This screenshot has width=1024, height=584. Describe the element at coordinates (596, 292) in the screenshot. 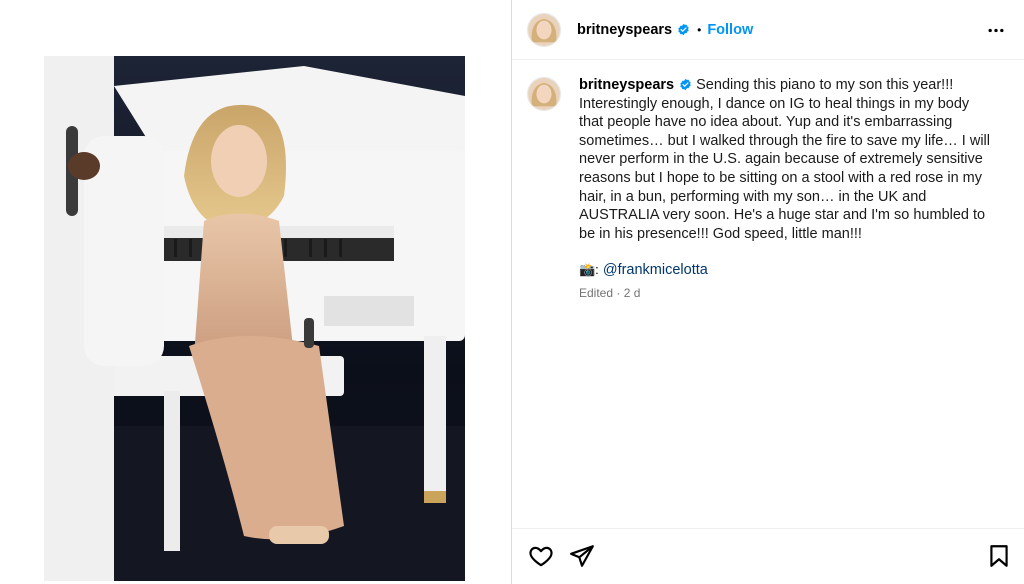

I see `edited-label: Edited` at that location.